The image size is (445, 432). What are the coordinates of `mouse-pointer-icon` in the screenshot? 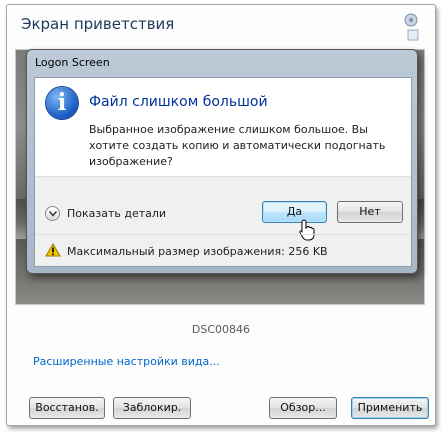 It's located at (307, 231).